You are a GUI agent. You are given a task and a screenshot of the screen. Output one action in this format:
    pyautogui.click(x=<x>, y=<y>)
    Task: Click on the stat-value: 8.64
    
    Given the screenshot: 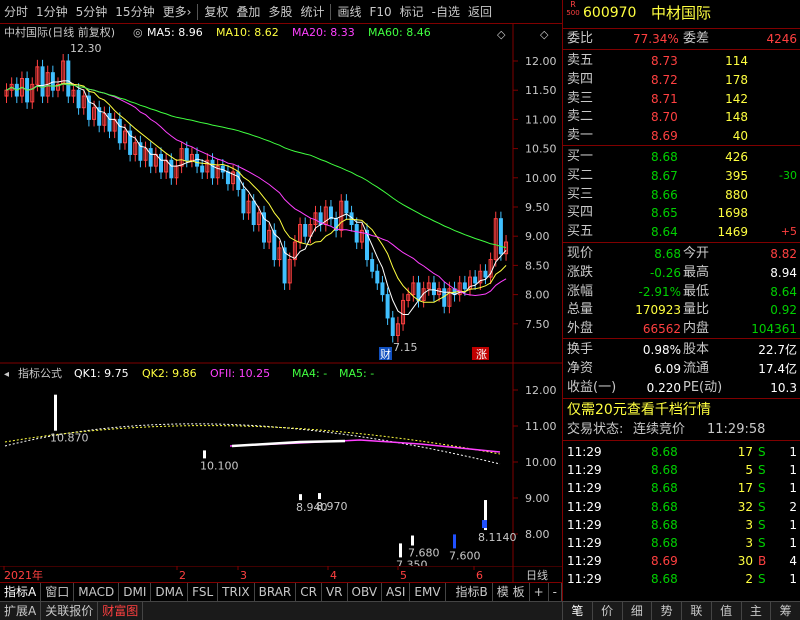 What is the action you would take?
    pyautogui.click(x=783, y=291)
    